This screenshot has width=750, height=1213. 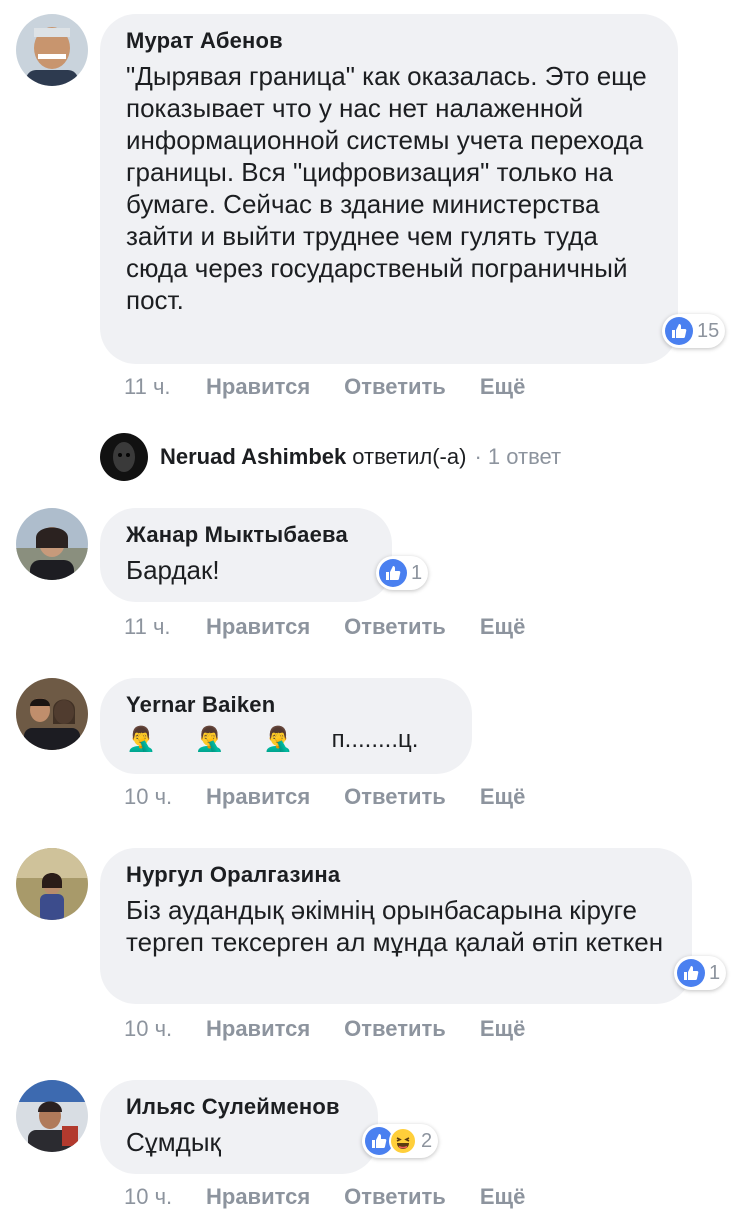 I want to click on comment-text: Бардак!, so click(x=173, y=570).